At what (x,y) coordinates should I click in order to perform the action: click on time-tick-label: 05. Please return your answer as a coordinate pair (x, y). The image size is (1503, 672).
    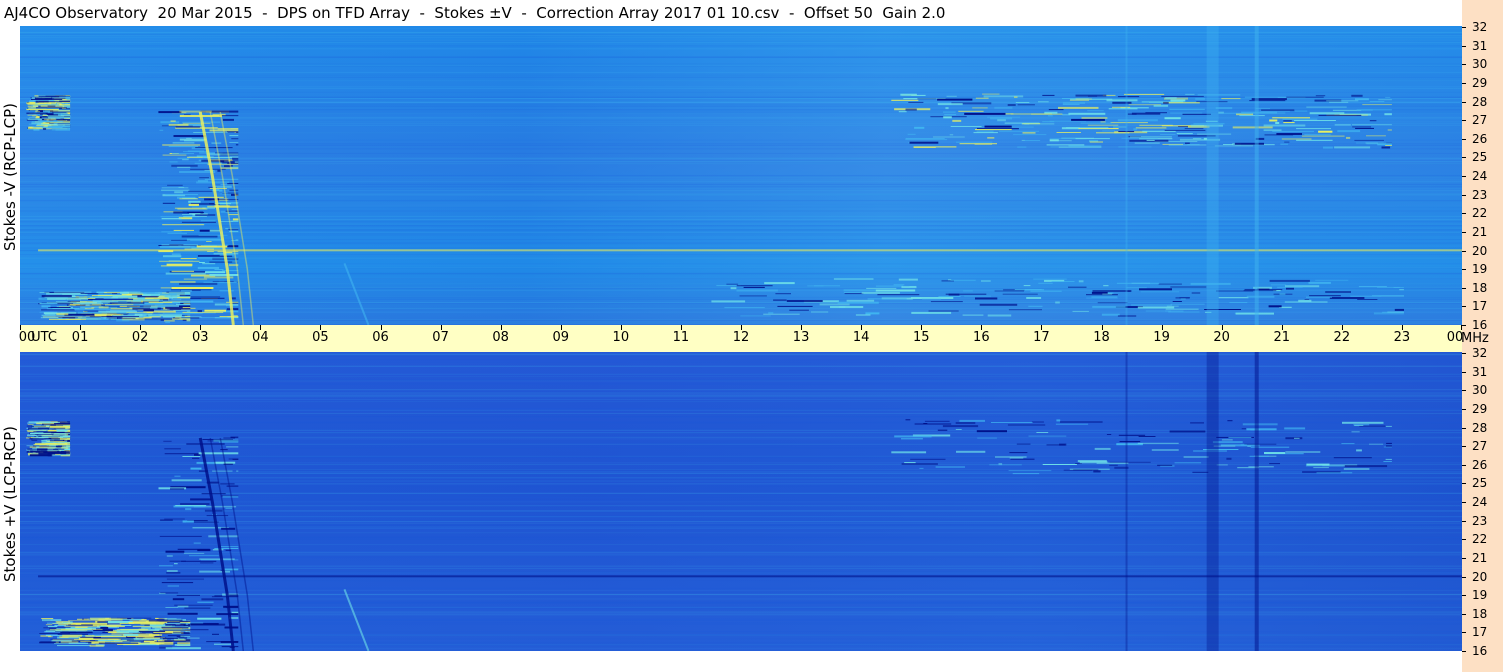
    Looking at the image, I should click on (320, 337).